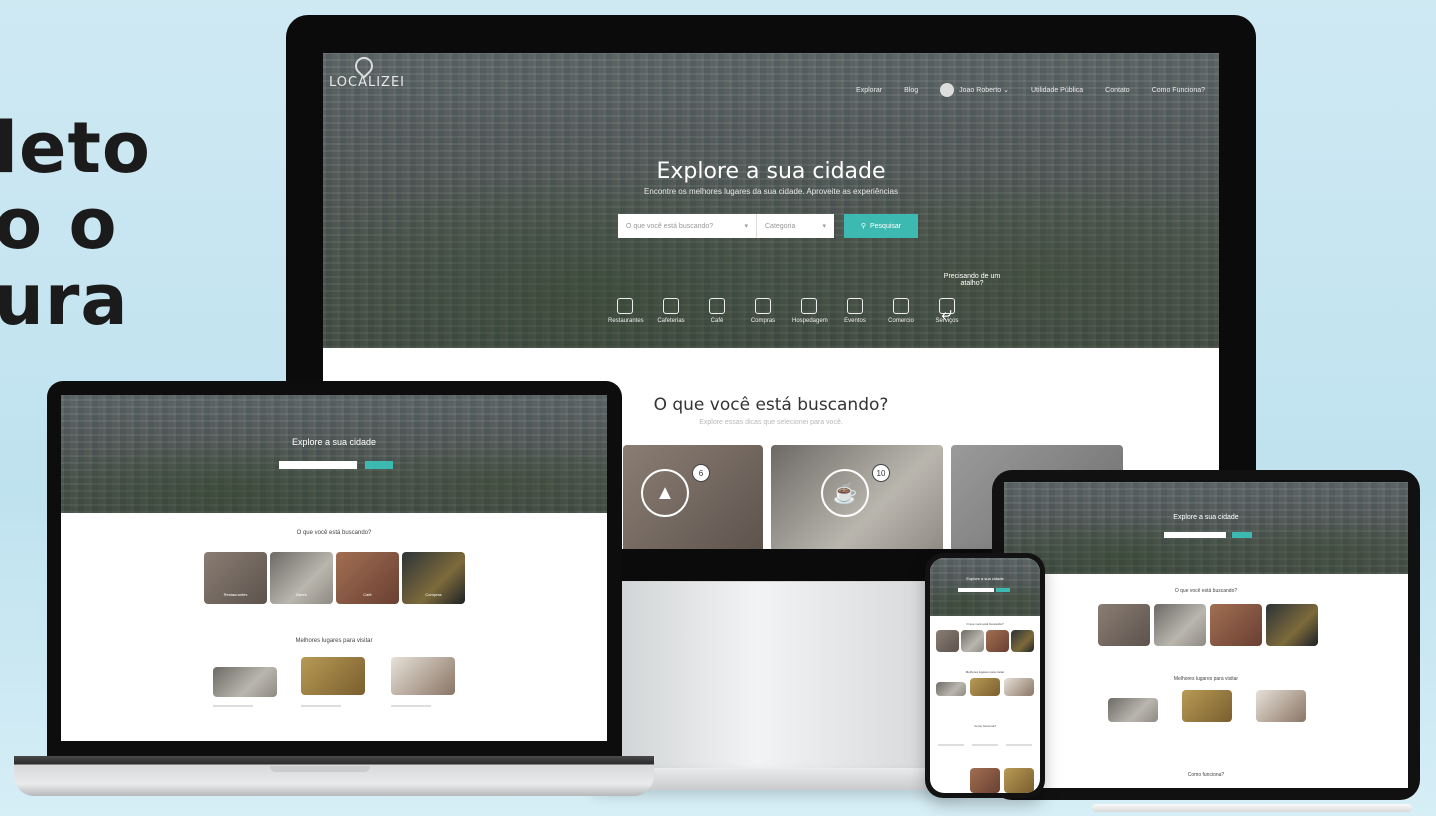  Describe the element at coordinates (671, 321) in the screenshot. I see `category-label: Cafeterias` at that location.